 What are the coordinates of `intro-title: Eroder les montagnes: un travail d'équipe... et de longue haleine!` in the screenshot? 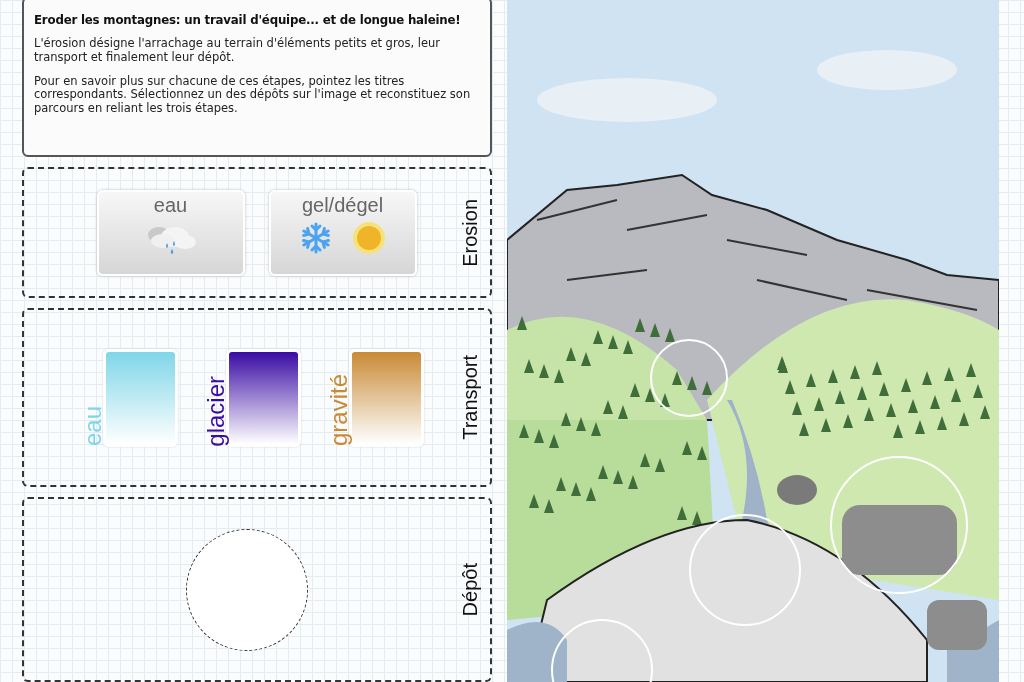 It's located at (248, 20).